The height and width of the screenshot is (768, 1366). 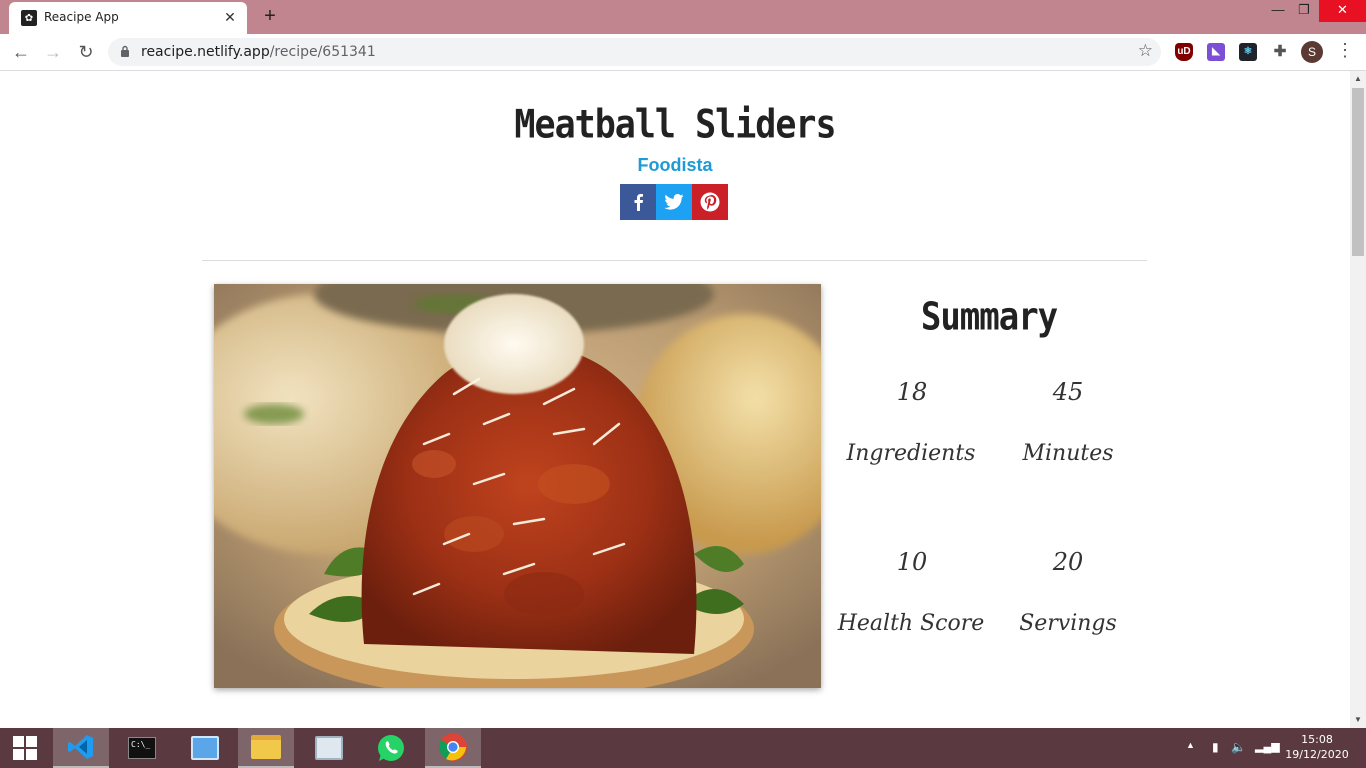 What do you see at coordinates (270, 16) in the screenshot?
I see `new-tab-button: +` at bounding box center [270, 16].